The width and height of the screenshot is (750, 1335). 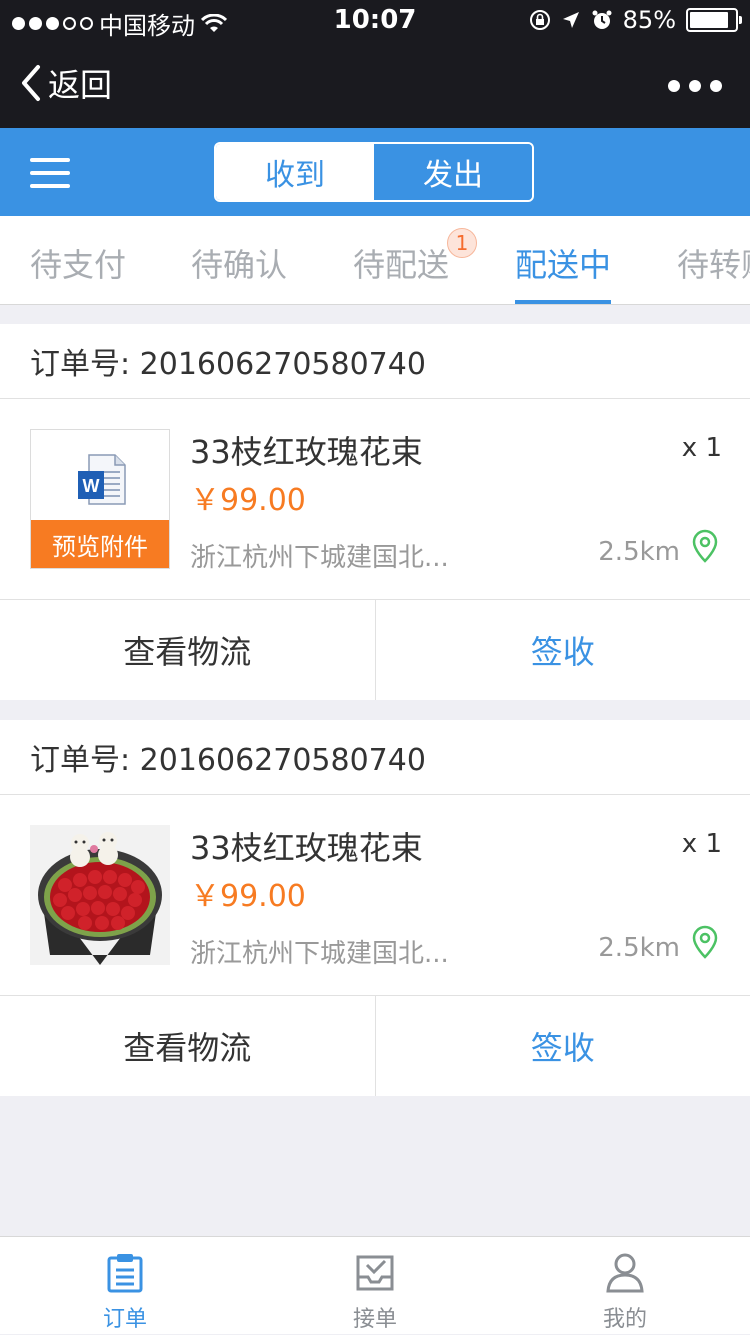 What do you see at coordinates (462, 243) in the screenshot?
I see `tab-badge: 1` at bounding box center [462, 243].